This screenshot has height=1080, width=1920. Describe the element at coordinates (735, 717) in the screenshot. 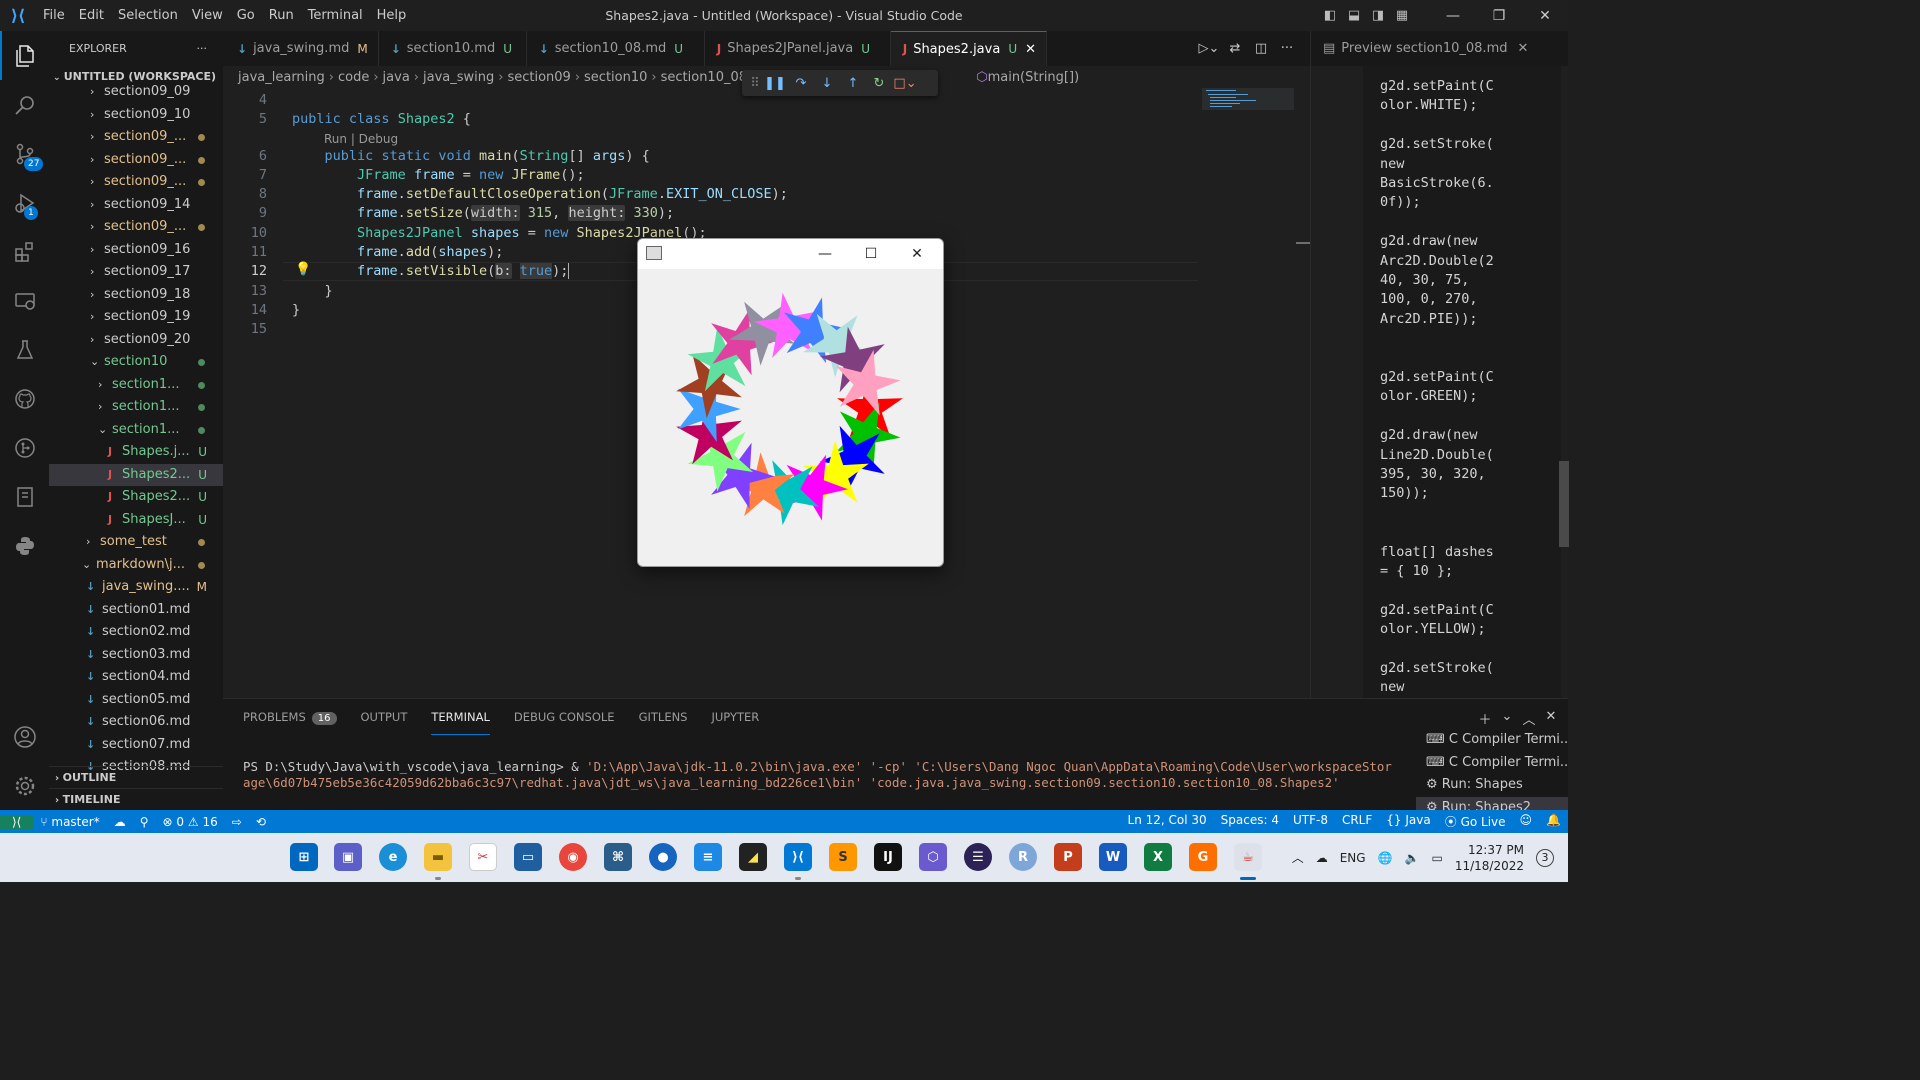

I see `panel-tab: JUPYTER` at that location.